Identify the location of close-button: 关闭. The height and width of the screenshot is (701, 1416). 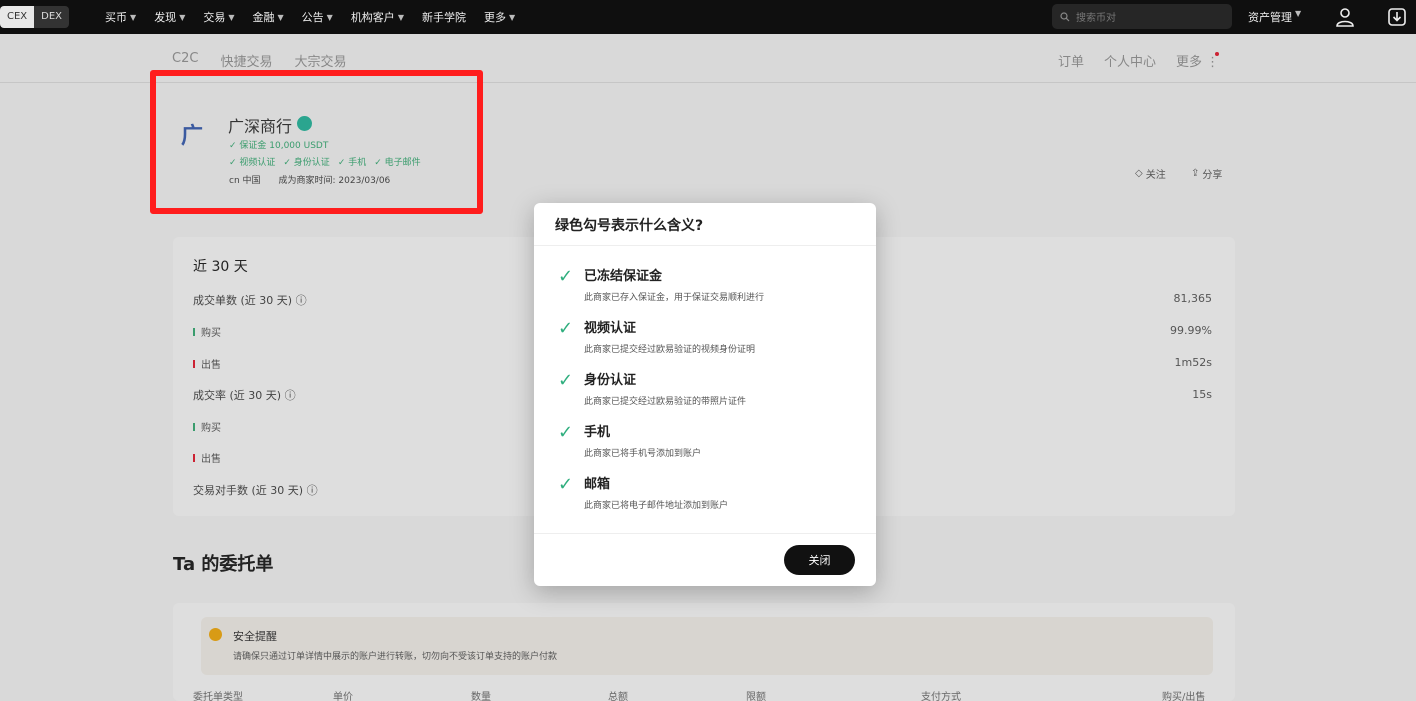
(819, 560).